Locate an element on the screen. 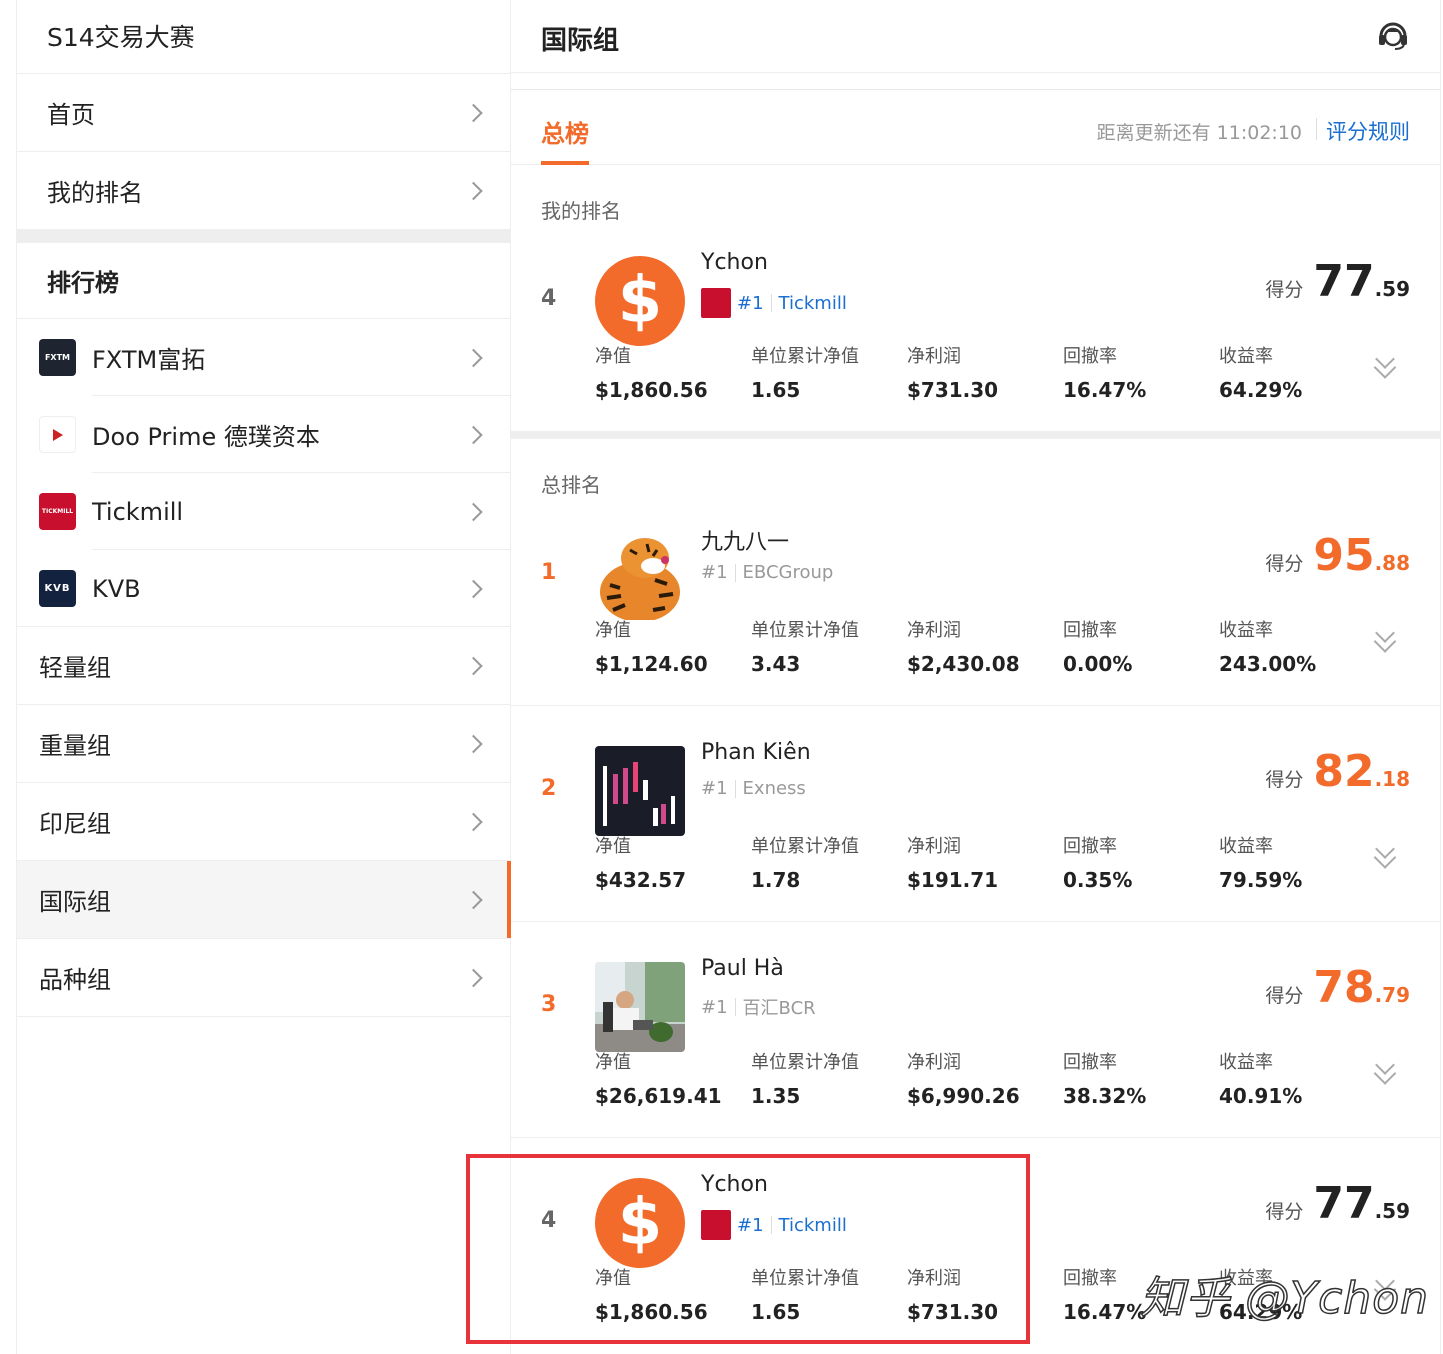 This screenshot has width=1443, height=1354. app-title: S14交易大赛 is located at coordinates (263, 37).